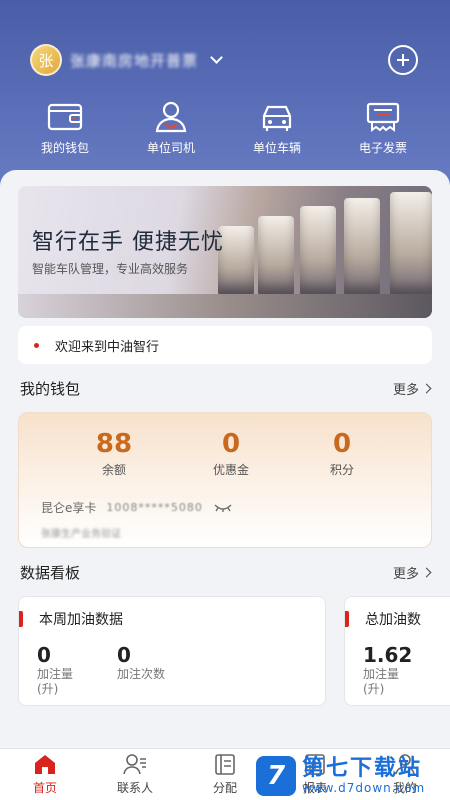  What do you see at coordinates (170, 148) in the screenshot?
I see `quick-action-label: 单位司机` at bounding box center [170, 148].